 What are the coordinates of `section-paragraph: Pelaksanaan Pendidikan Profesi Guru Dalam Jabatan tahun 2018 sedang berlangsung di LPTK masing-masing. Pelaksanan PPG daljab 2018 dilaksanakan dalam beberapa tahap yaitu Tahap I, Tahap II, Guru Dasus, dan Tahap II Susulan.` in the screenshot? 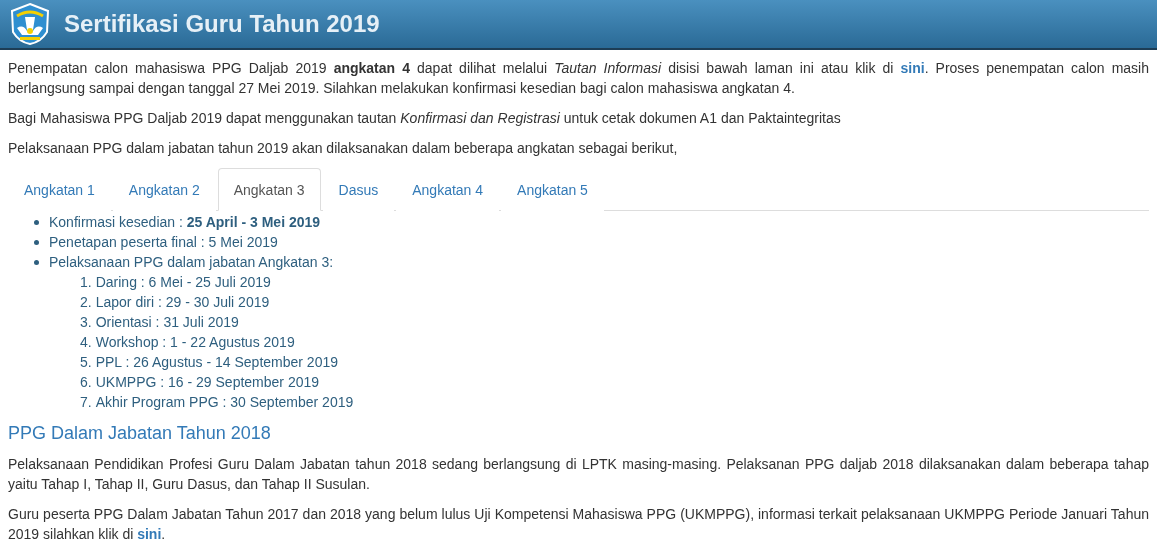 It's located at (578, 474).